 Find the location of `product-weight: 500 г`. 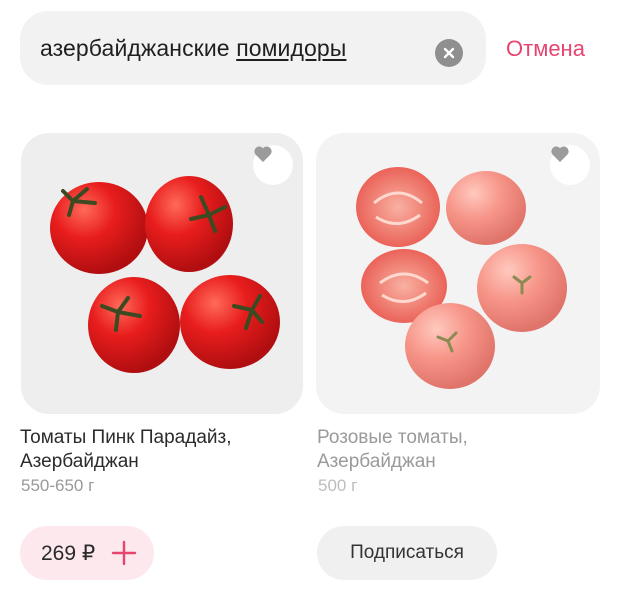

product-weight: 500 г is located at coordinates (338, 485).